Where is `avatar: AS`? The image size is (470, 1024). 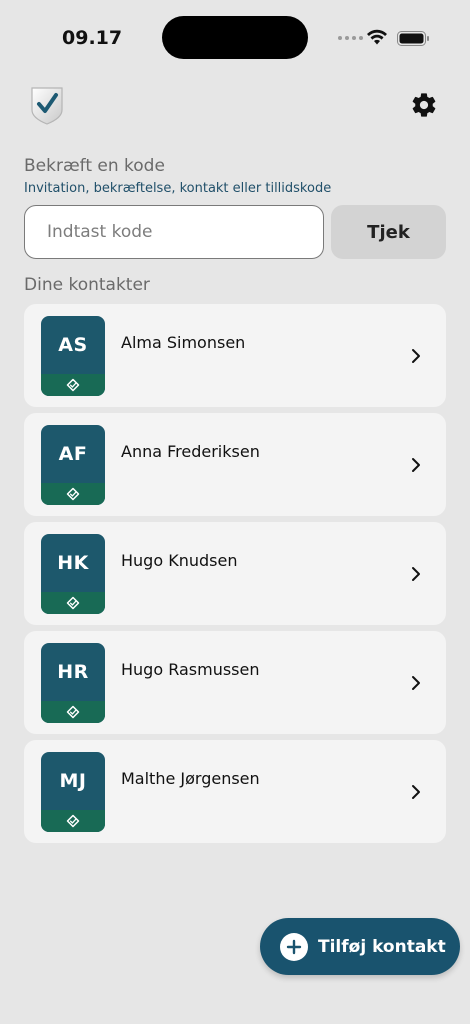
avatar: AS is located at coordinates (73, 356).